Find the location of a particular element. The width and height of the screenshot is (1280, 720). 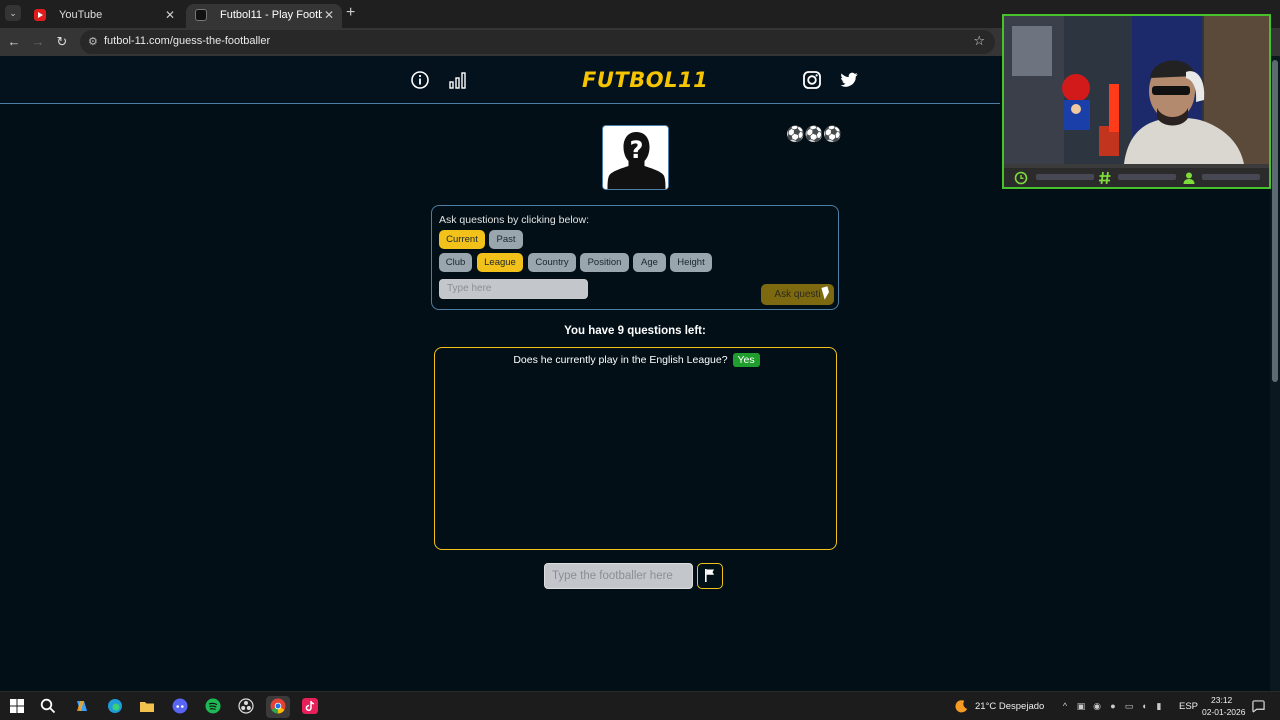

user-icon is located at coordinates (1189, 178).